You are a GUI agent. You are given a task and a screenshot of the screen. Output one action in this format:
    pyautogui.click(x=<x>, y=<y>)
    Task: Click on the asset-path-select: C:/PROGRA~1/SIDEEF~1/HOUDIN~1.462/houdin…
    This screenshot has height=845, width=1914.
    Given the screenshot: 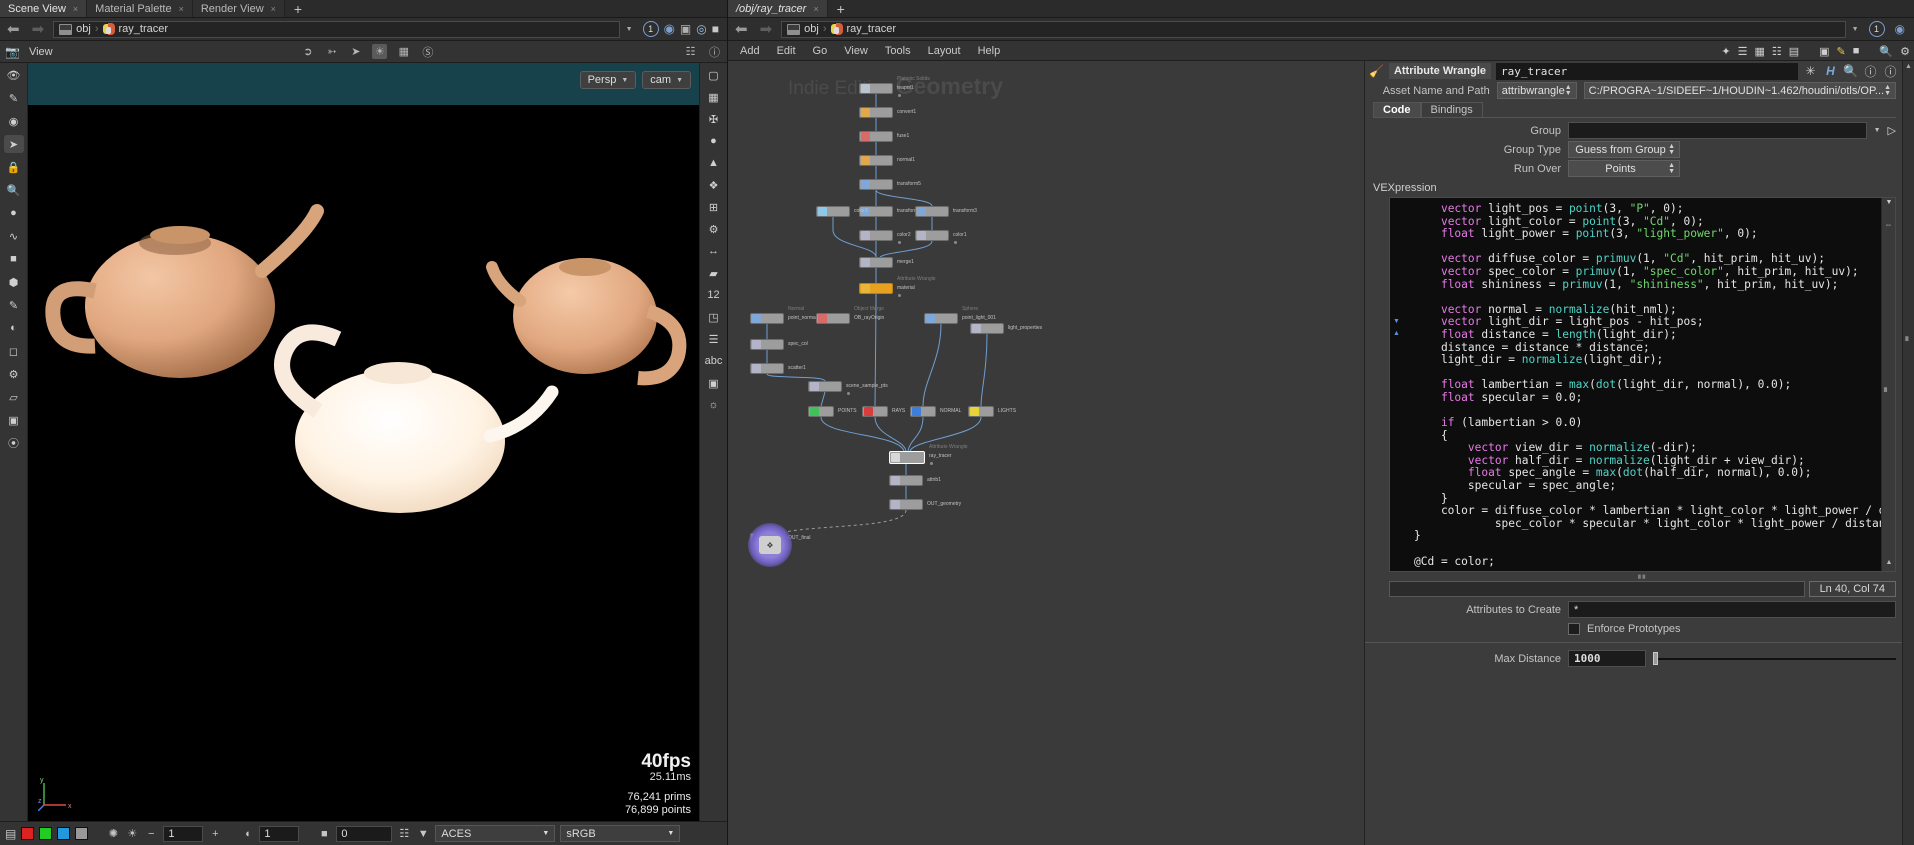 What is the action you would take?
    pyautogui.click(x=1739, y=90)
    